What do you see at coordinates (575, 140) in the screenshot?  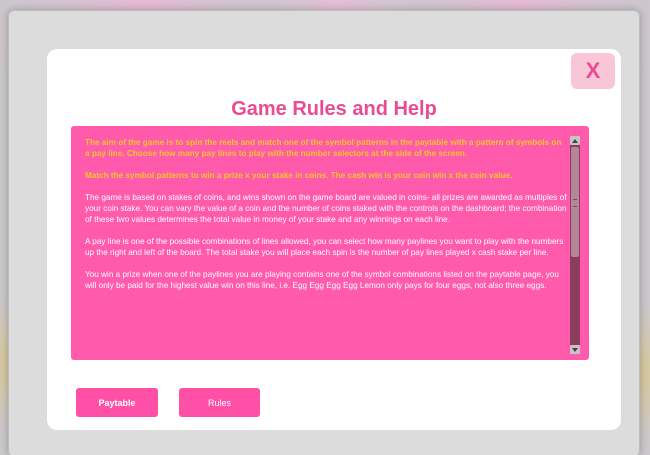 I see `scroll-up-arrow-icon` at bounding box center [575, 140].